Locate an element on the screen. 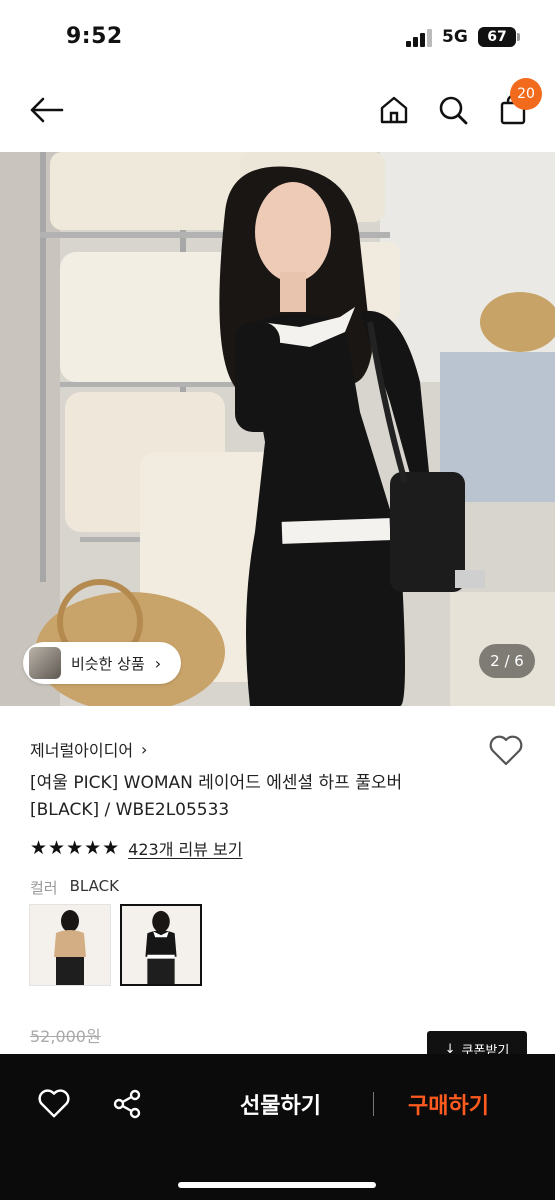 This screenshot has height=1200, width=555. color-swatch-black is located at coordinates (161, 945).